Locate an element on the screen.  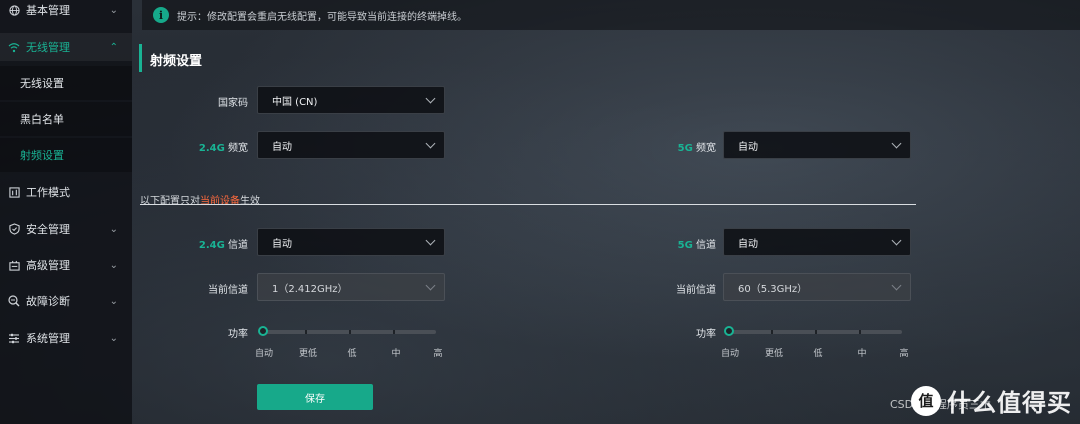
sidebar-item-basic: 基本管理 ⌄ is located at coordinates (66, 12).